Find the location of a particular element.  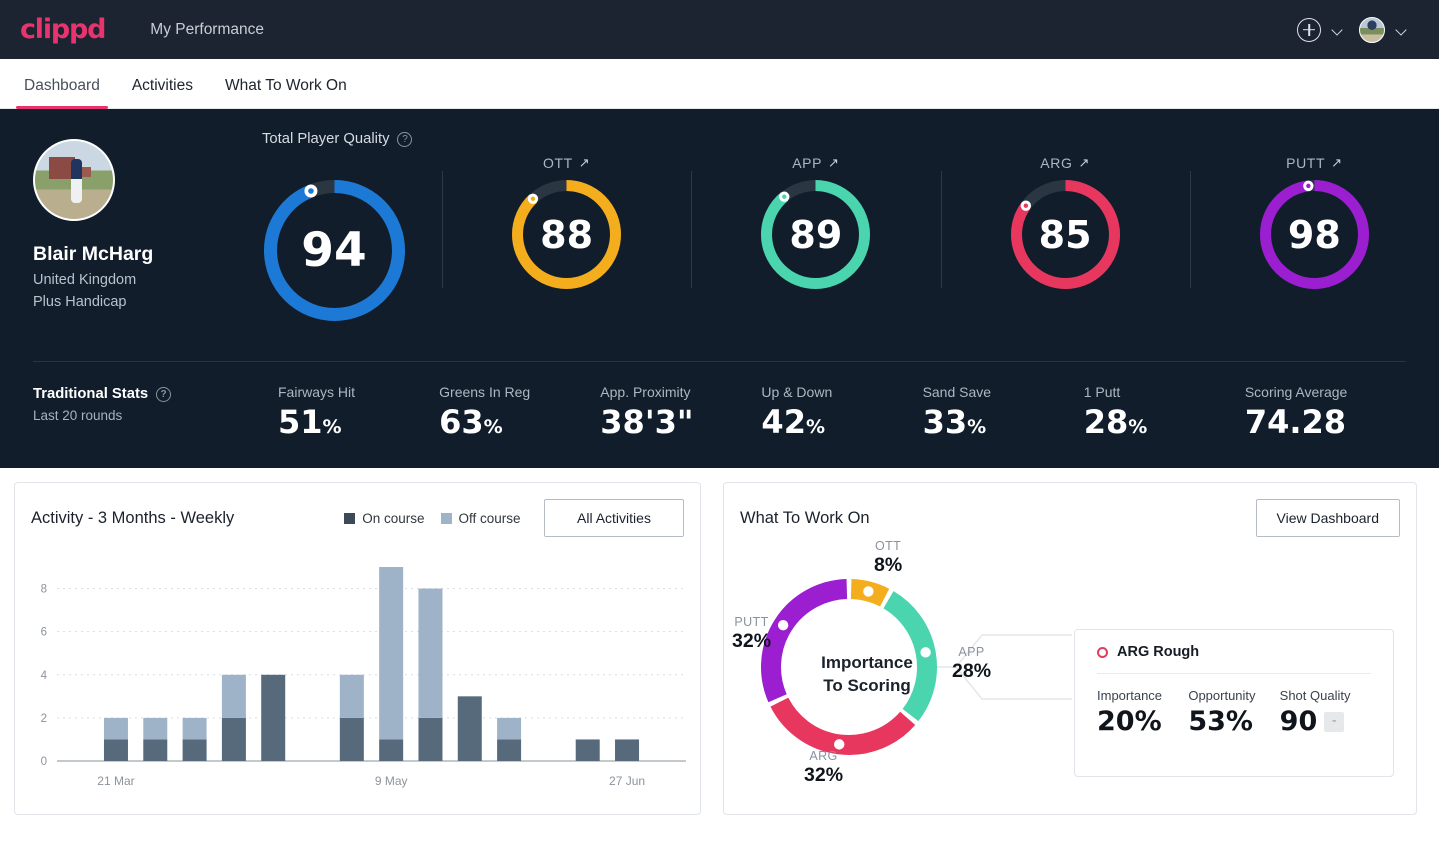

gauge-putt: PUTT ↗ 98 is located at coordinates (1314, 224).